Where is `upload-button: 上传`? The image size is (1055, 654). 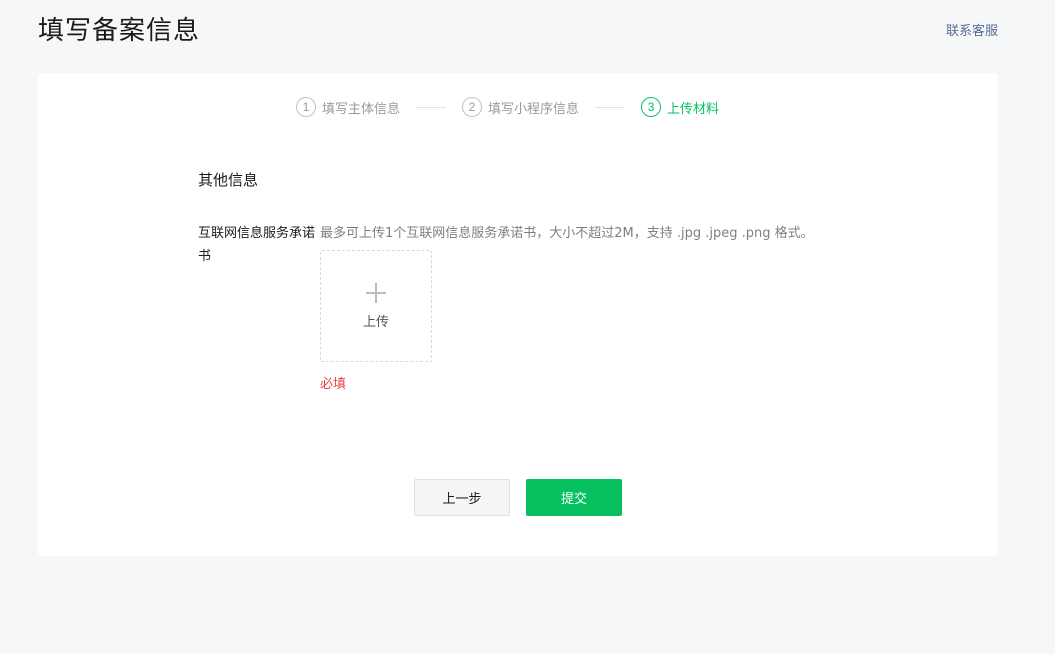
upload-button: 上传 is located at coordinates (376, 306).